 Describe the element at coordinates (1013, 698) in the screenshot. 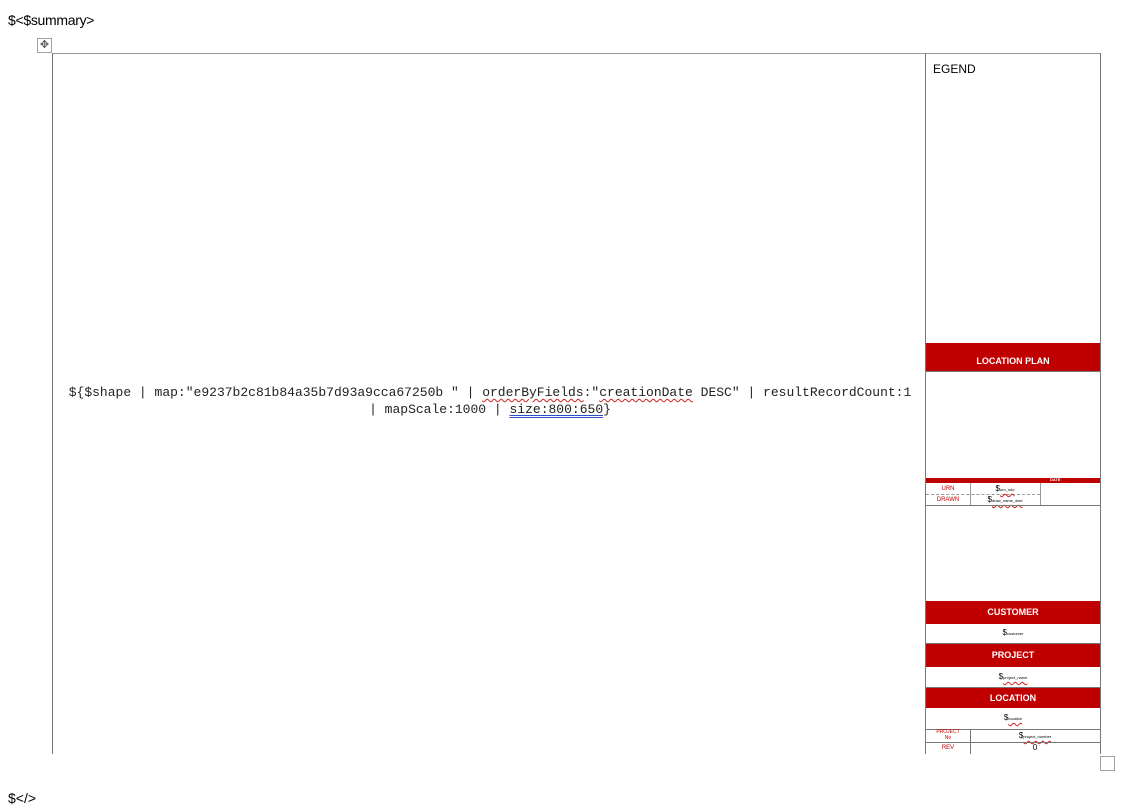

I see `location-header: LOCATION` at that location.